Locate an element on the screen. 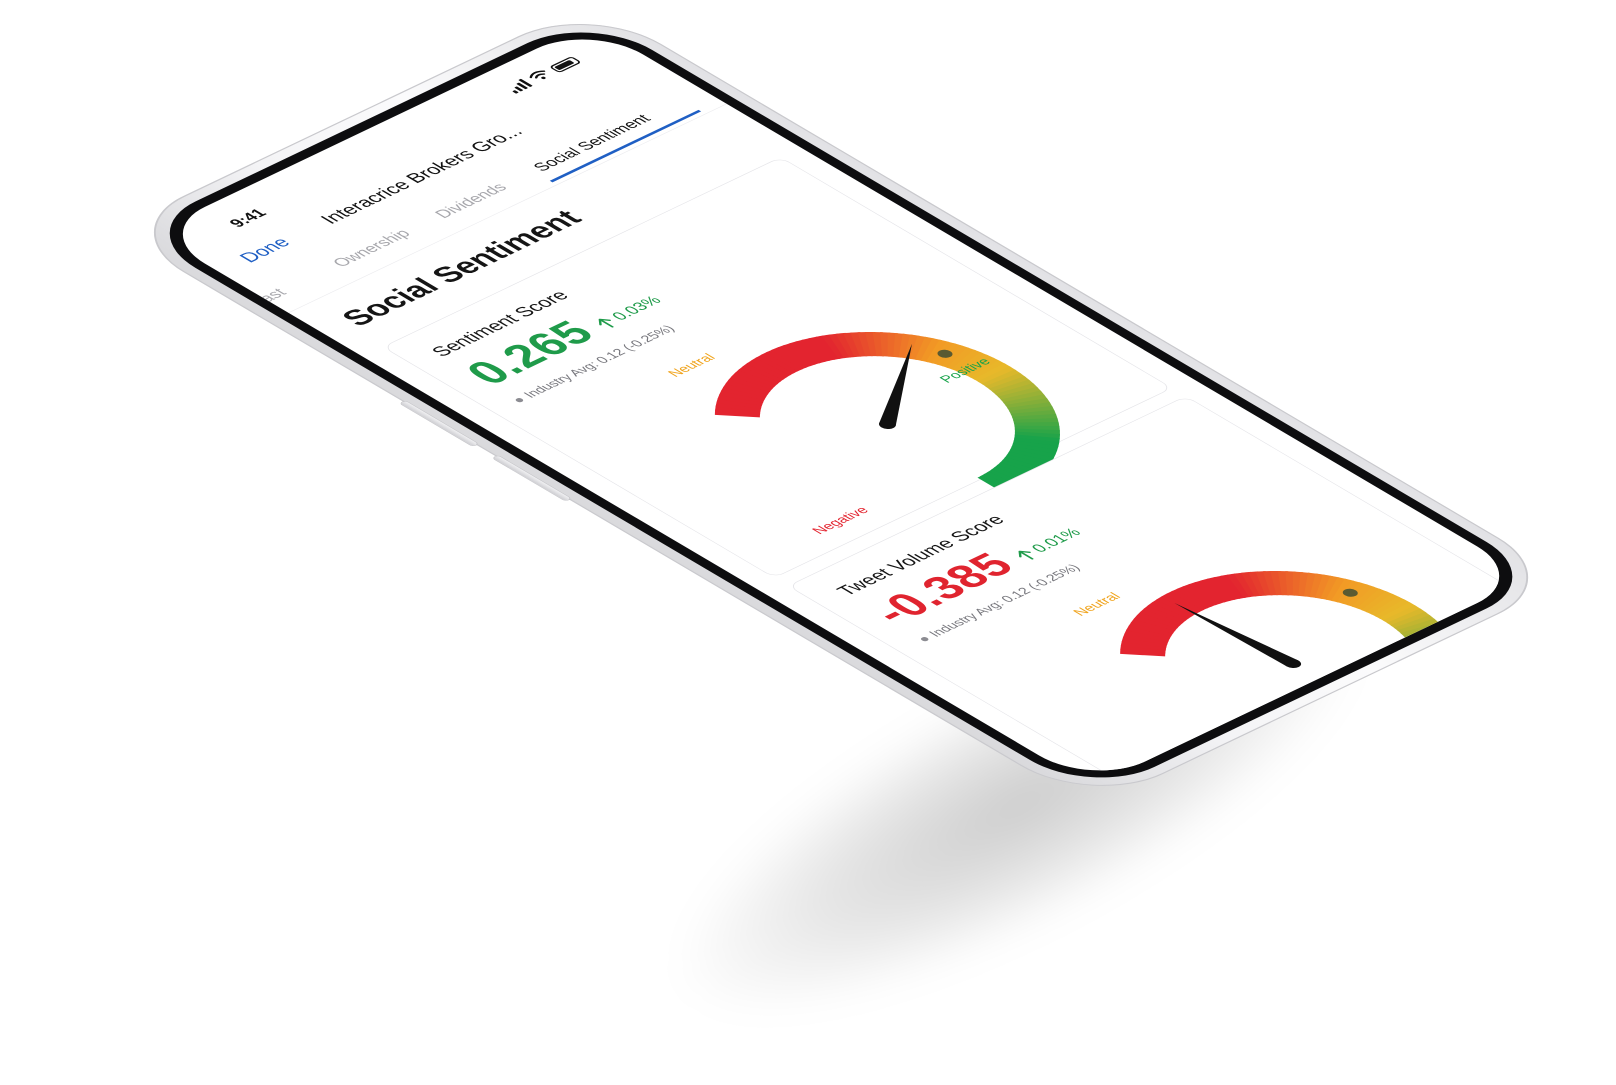 The width and height of the screenshot is (1616, 1085). score-change-value: 0.01% is located at coordinates (1055, 540).